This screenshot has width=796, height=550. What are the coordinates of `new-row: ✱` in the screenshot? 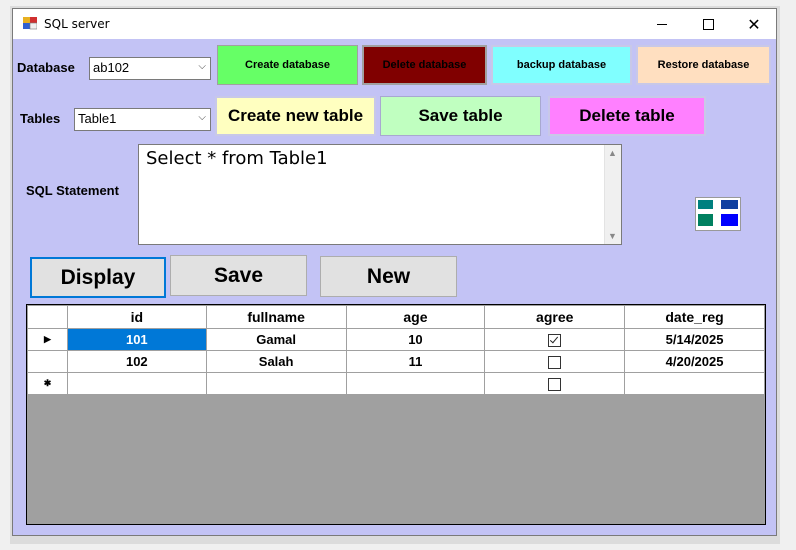 It's located at (396, 383).